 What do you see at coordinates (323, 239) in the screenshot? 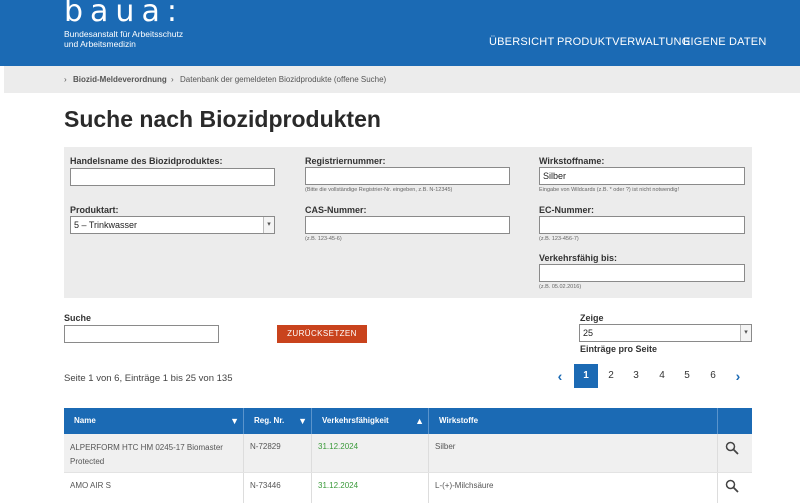
I see `cas-hint: (z.B. 123-45-6)` at bounding box center [323, 239].